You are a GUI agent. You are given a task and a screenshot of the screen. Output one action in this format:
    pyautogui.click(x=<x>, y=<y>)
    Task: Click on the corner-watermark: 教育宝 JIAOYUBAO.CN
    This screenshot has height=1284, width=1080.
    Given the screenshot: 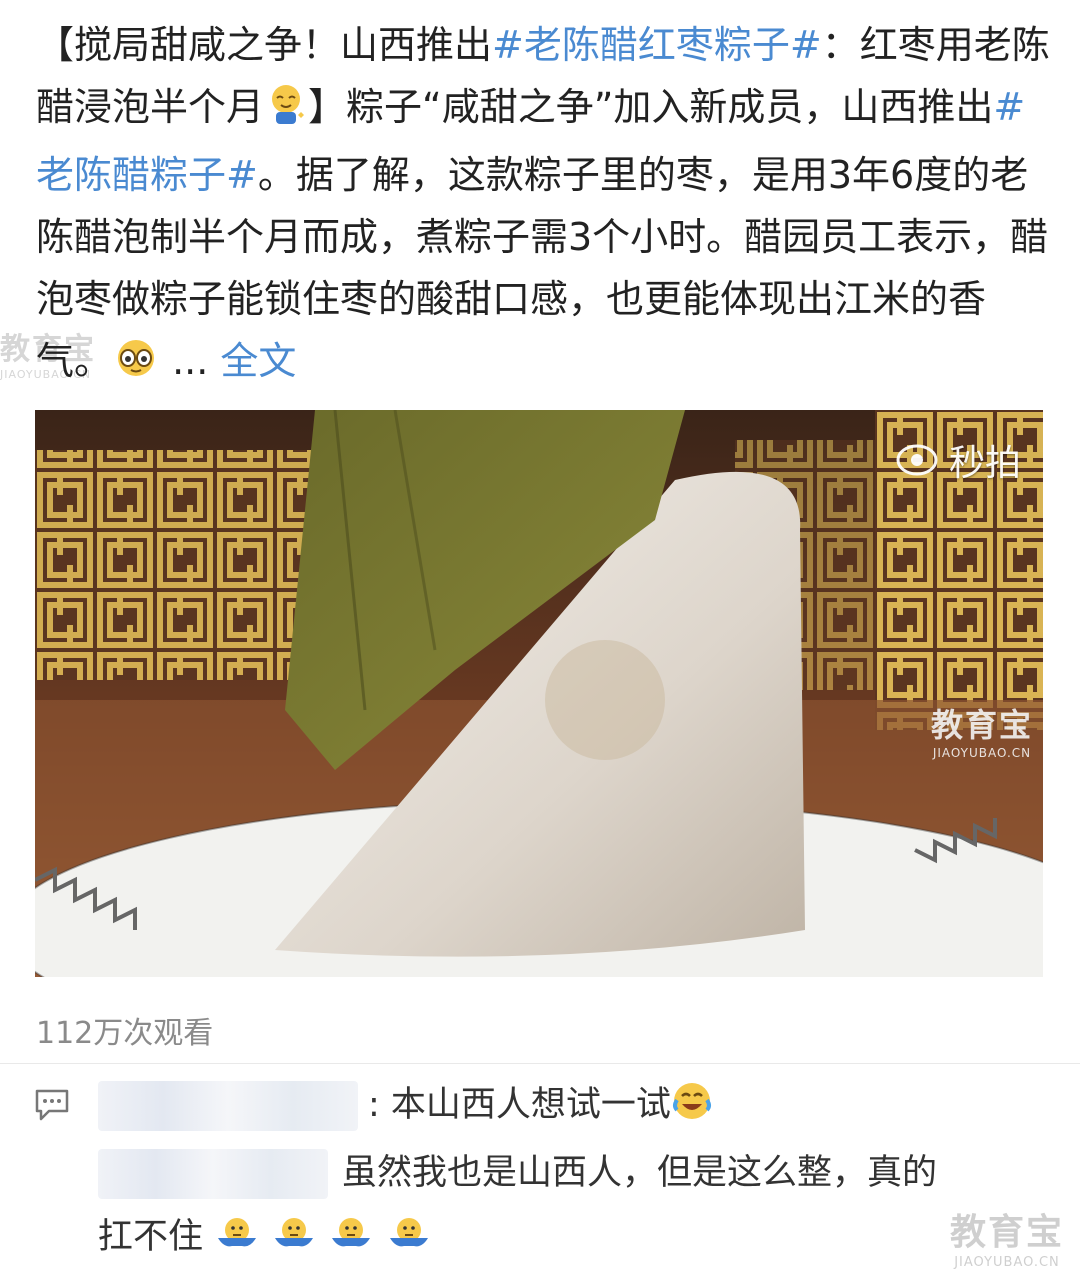 What is the action you would take?
    pyautogui.click(x=1007, y=1236)
    